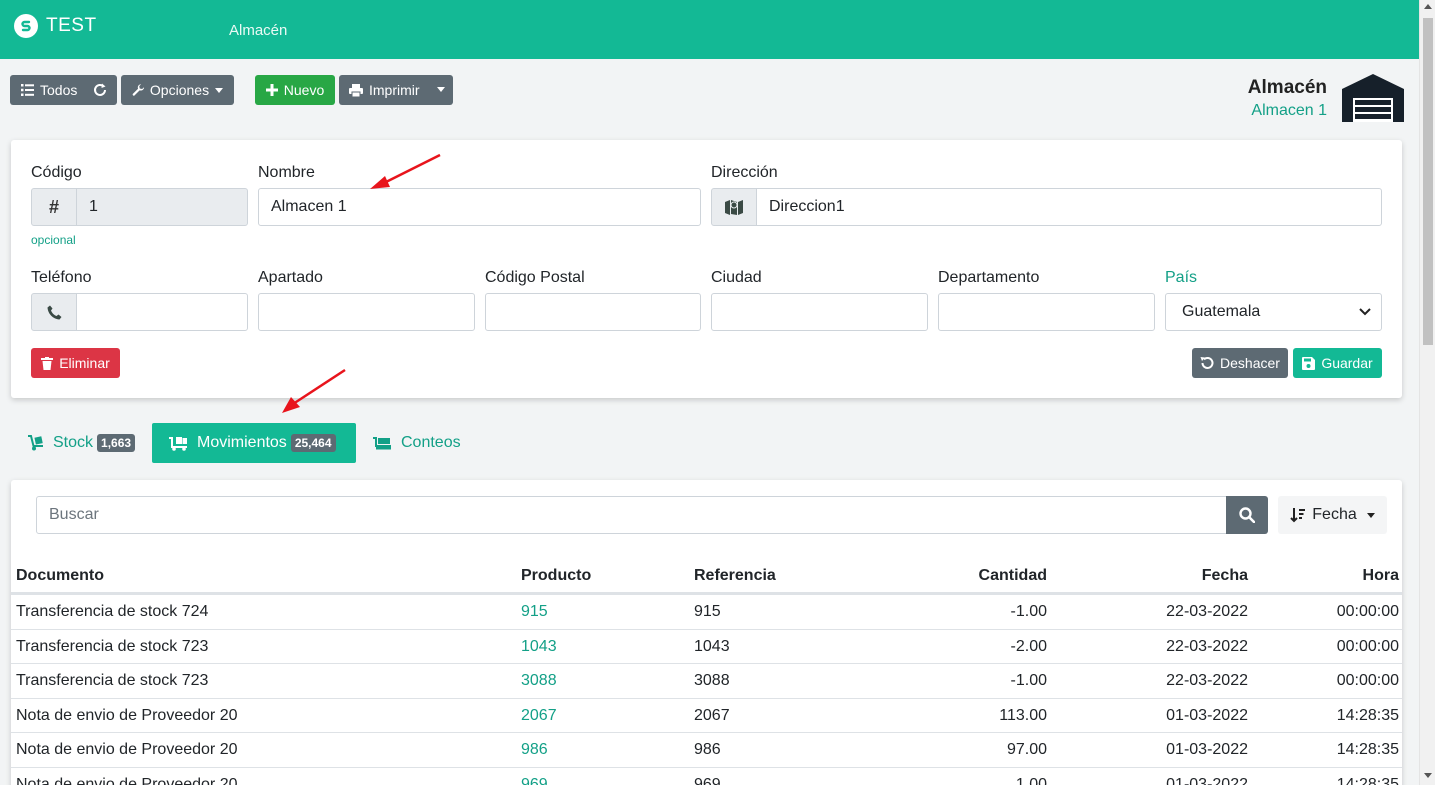  What do you see at coordinates (819, 312) in the screenshot?
I see `ciudad-input` at bounding box center [819, 312].